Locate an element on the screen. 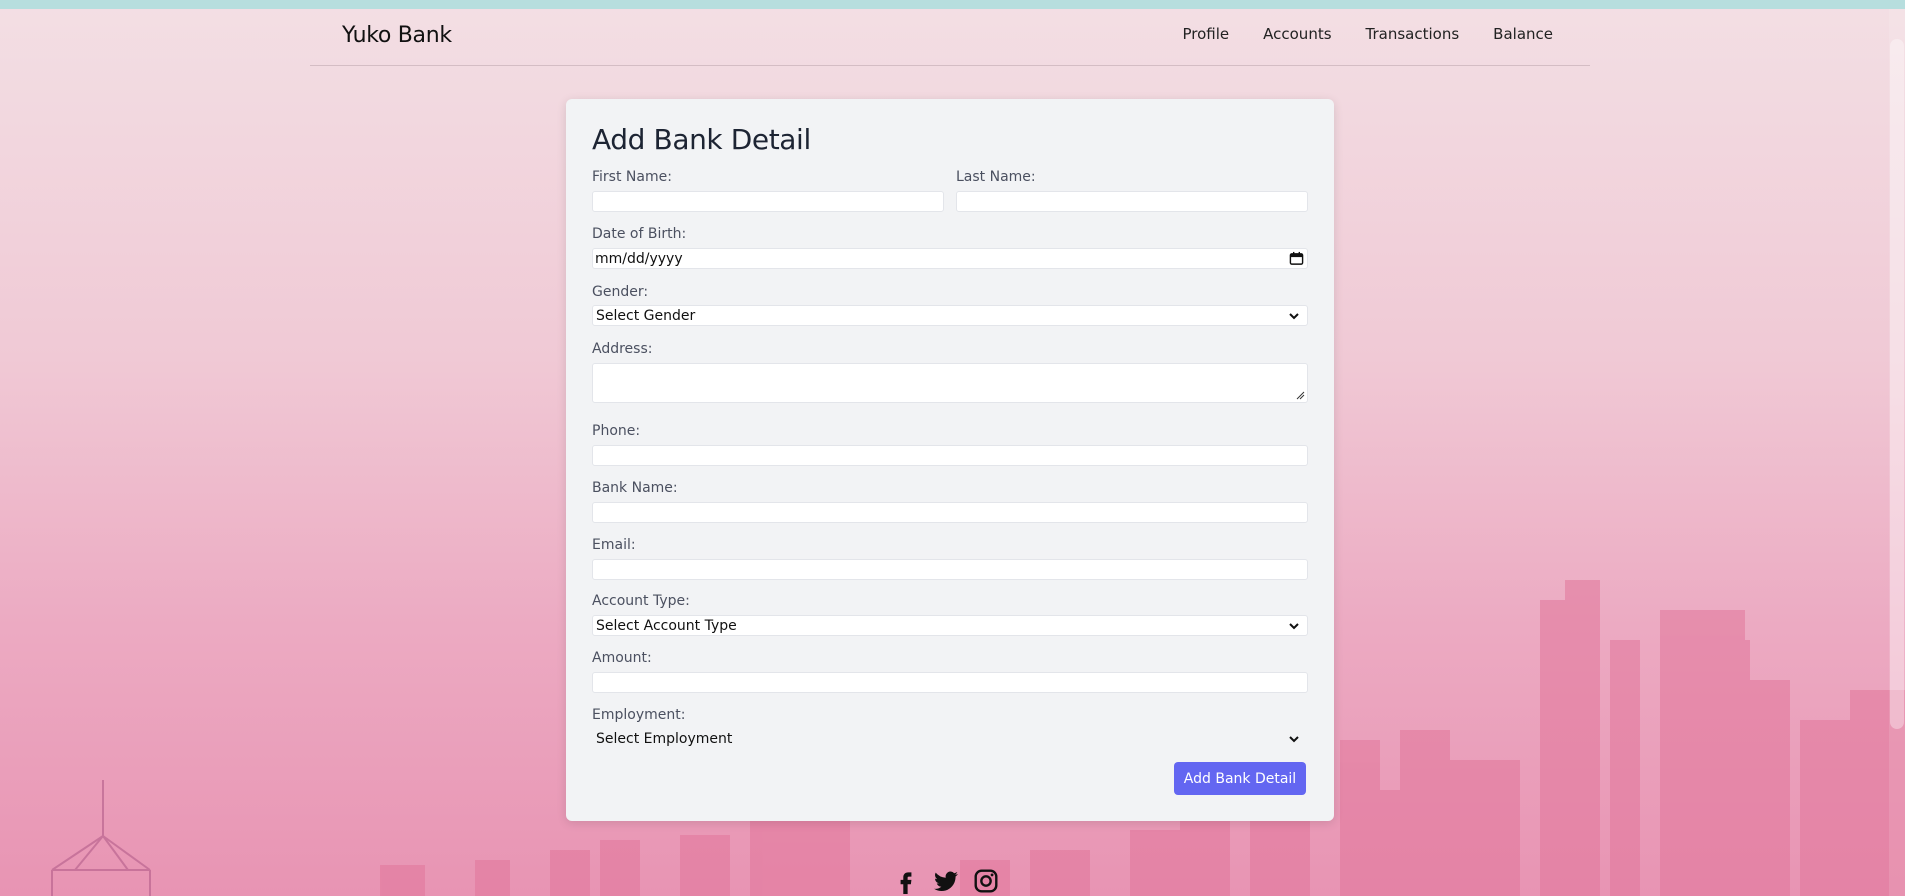 This screenshot has width=1905, height=896. gender-label: Gender: is located at coordinates (620, 292).